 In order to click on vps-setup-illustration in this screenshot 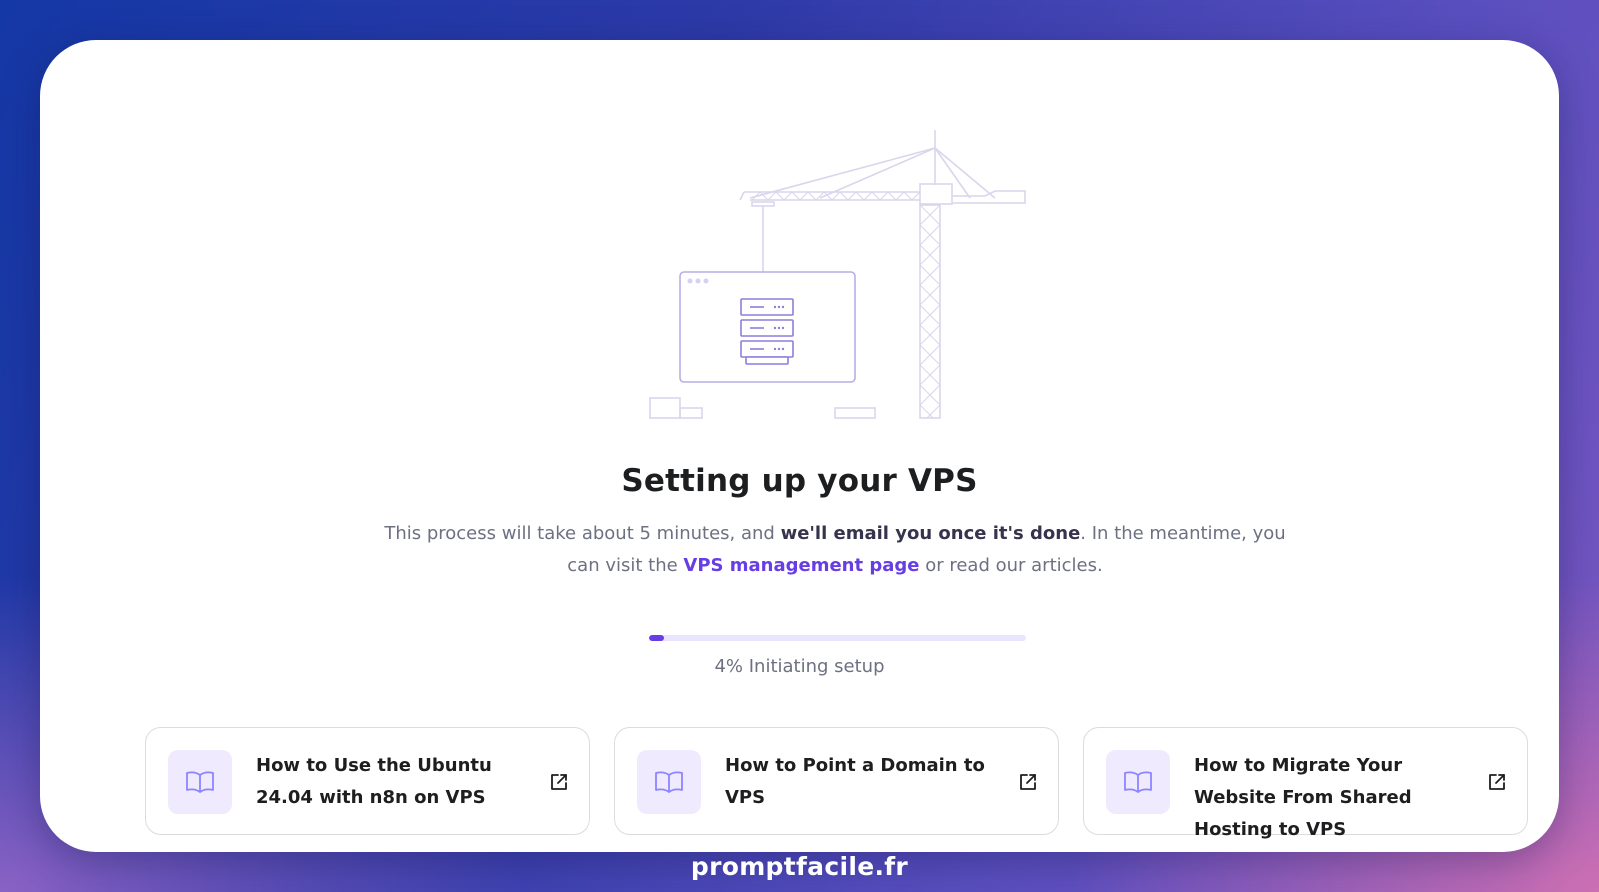, I will do `click(837, 274)`.